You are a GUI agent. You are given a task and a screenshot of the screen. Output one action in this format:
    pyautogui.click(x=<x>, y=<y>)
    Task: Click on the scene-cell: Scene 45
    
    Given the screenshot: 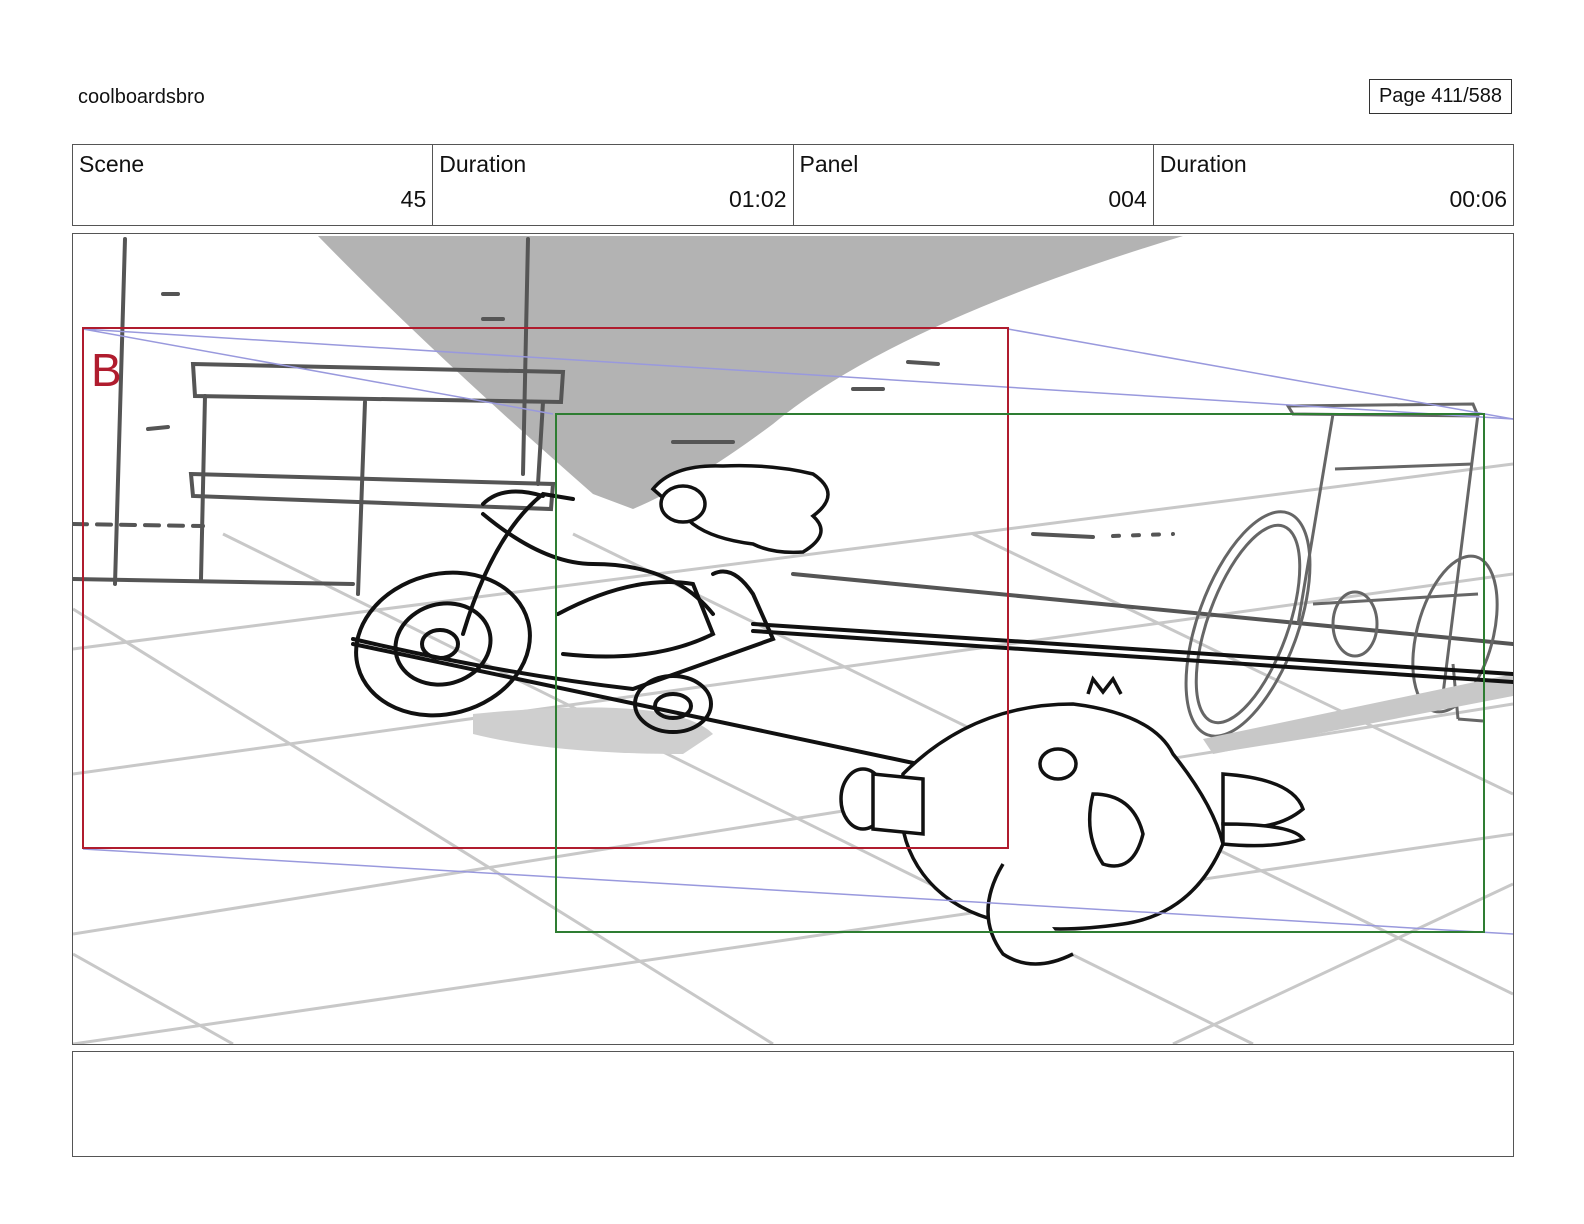 What is the action you would take?
    pyautogui.click(x=253, y=185)
    